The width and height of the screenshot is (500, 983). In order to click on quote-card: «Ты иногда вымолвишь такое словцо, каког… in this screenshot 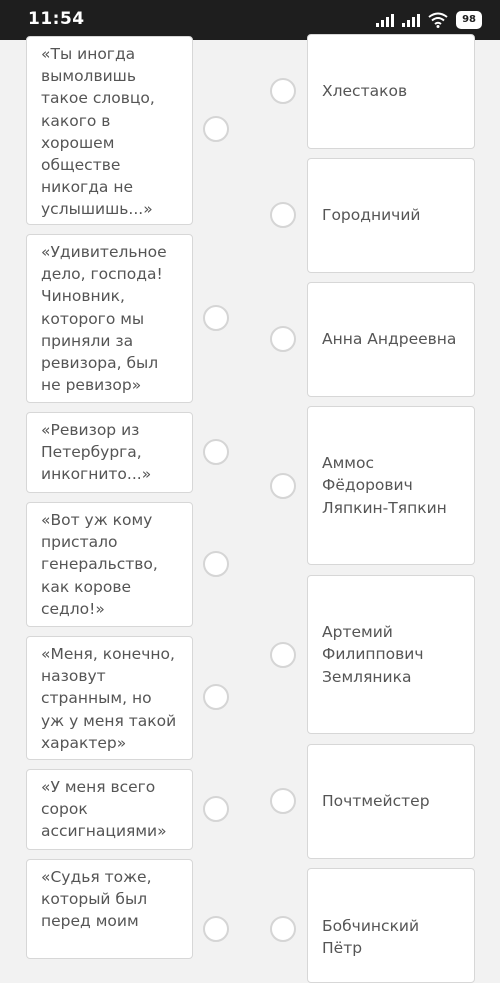, I will do `click(109, 130)`.